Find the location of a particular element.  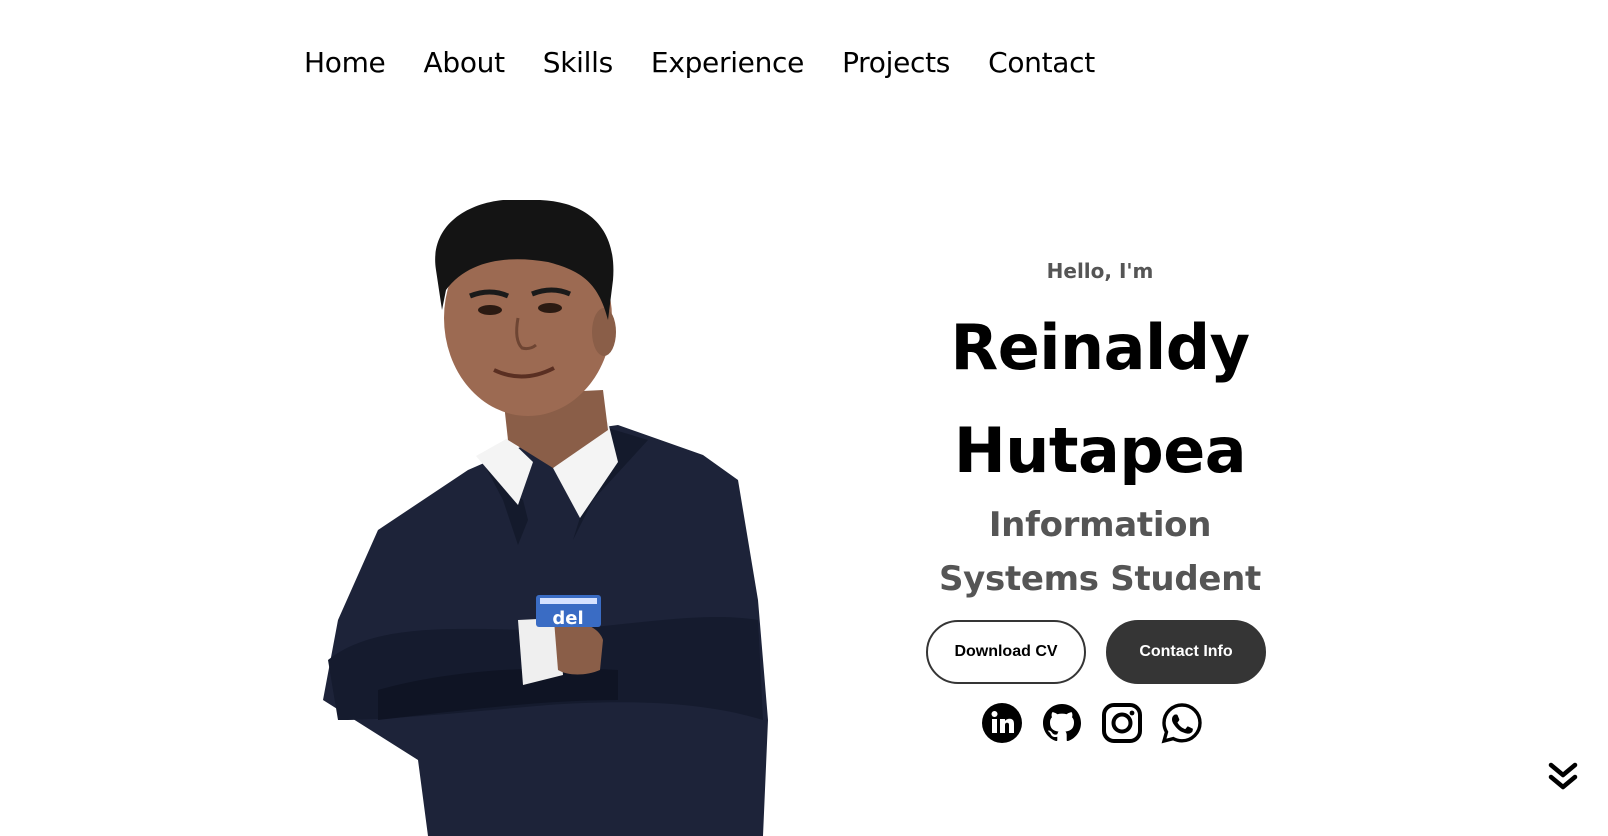

double-chevron-down-icon is located at coordinates (1563, 777).